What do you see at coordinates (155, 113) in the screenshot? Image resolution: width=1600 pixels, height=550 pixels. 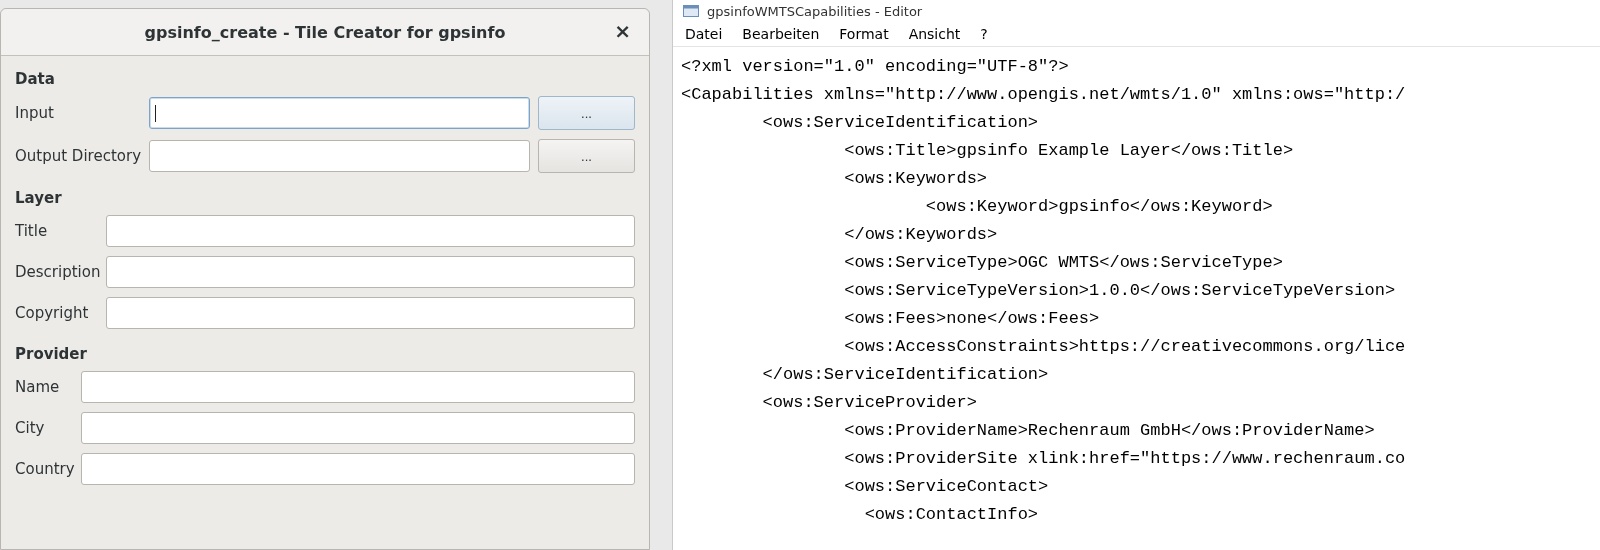 I see `text-cursor` at bounding box center [155, 113].